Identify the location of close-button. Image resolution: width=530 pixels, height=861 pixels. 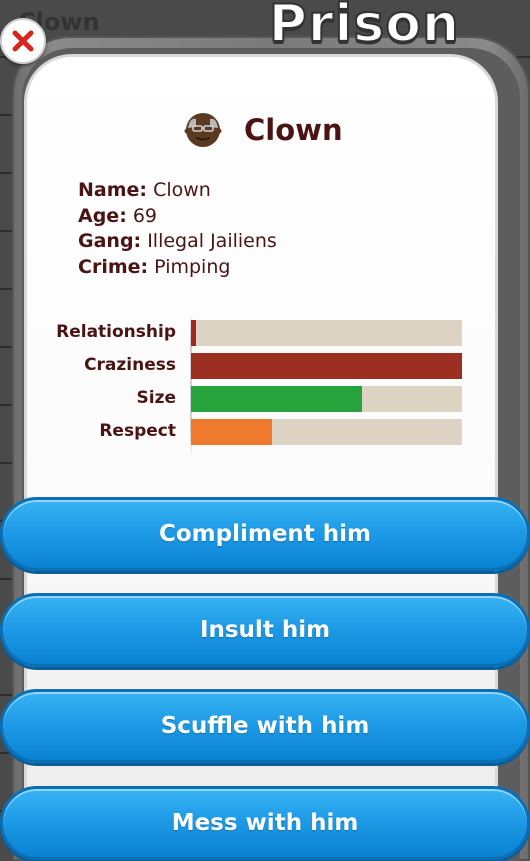
(23, 41).